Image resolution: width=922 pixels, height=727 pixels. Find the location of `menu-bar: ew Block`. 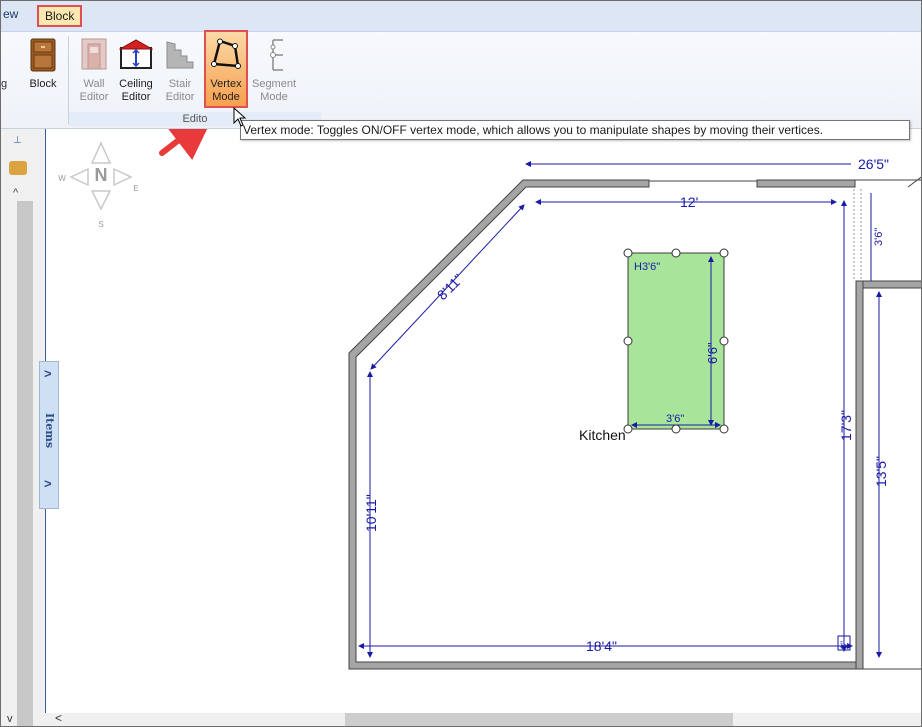

menu-bar: ew Block is located at coordinates (461, 16).